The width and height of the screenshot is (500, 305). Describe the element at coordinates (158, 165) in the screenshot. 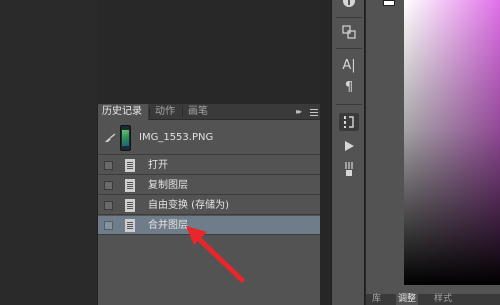

I see `history-step-label: 打开` at that location.